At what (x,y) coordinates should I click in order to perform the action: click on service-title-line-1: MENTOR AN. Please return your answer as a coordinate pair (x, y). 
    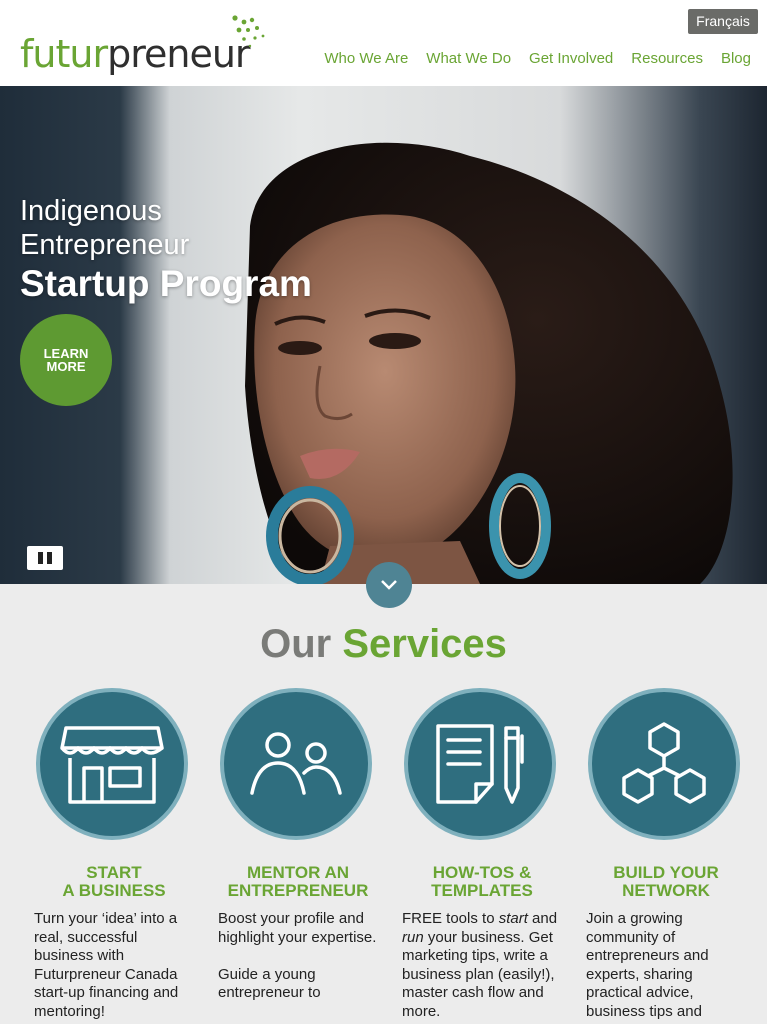
    Looking at the image, I should click on (298, 872).